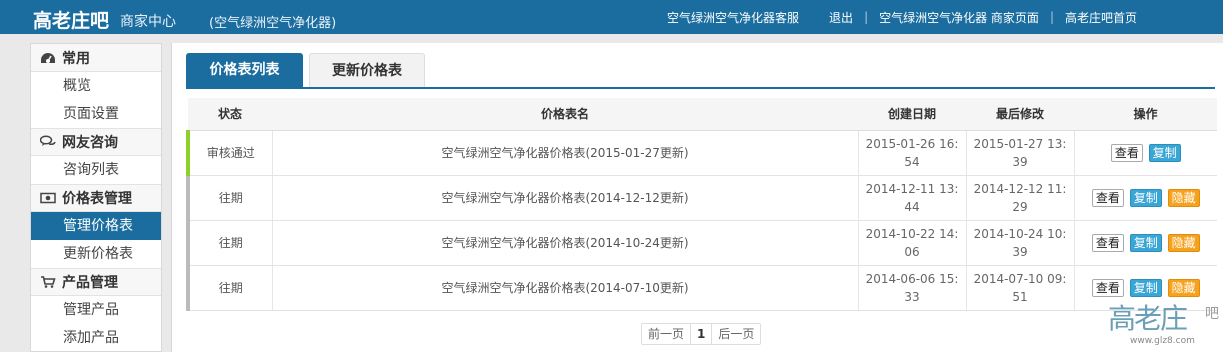 This screenshot has width=1223, height=352. What do you see at coordinates (96, 310) in the screenshot?
I see `sidebar-item-manage-products: 管理产品` at bounding box center [96, 310].